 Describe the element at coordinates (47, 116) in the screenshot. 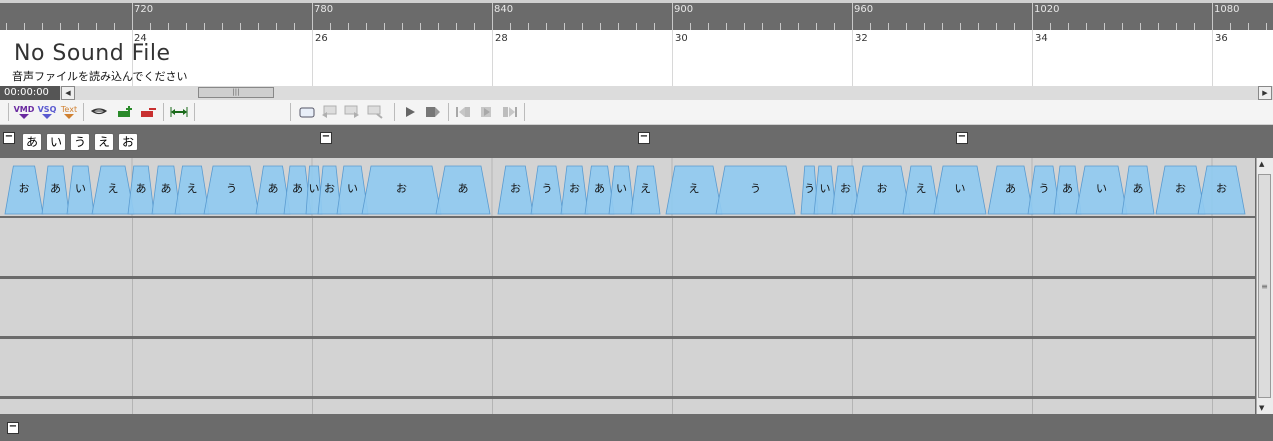

I see `vsq-arrow-icon` at that location.